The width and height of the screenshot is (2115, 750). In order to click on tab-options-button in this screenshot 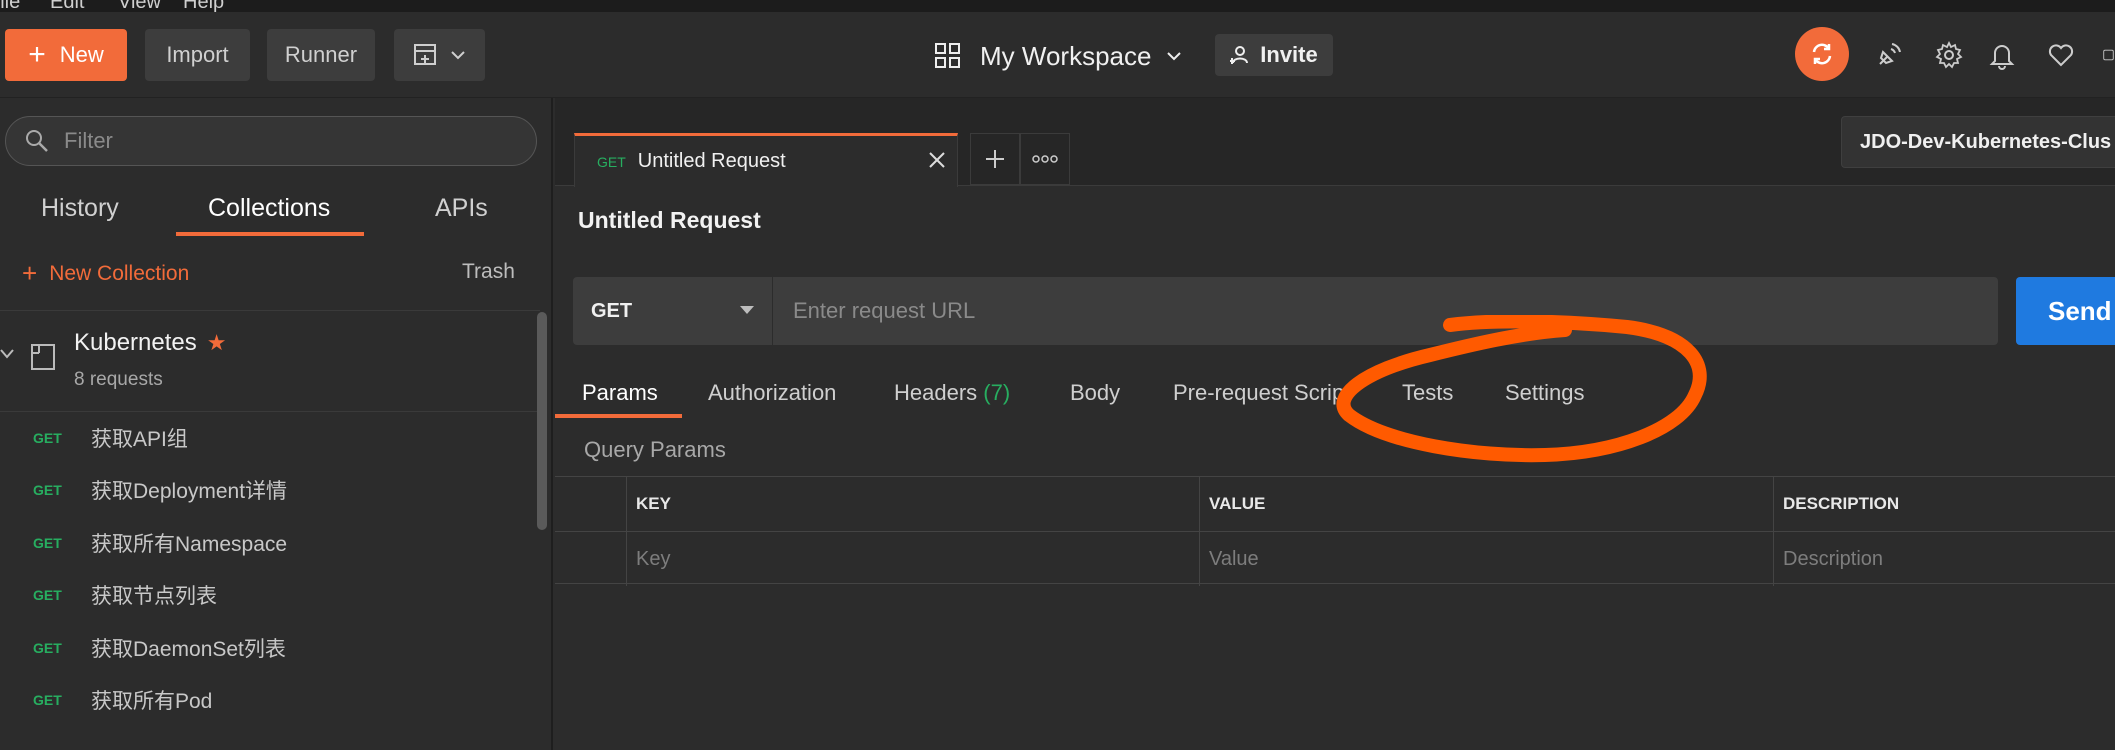, I will do `click(1045, 159)`.